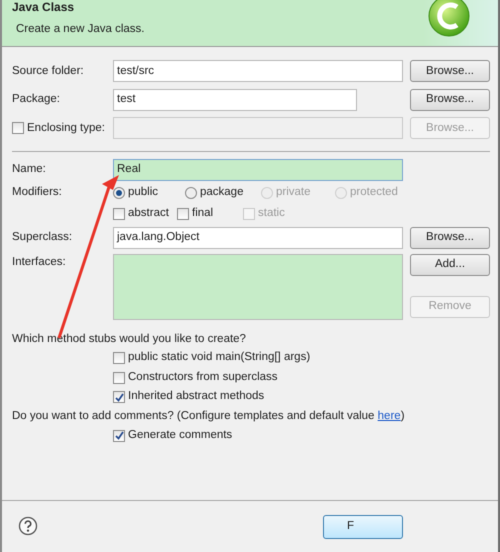 The height and width of the screenshot is (552, 500). What do you see at coordinates (129, 339) in the screenshot?
I see `question-text: Which method stubs would you like to create?` at bounding box center [129, 339].